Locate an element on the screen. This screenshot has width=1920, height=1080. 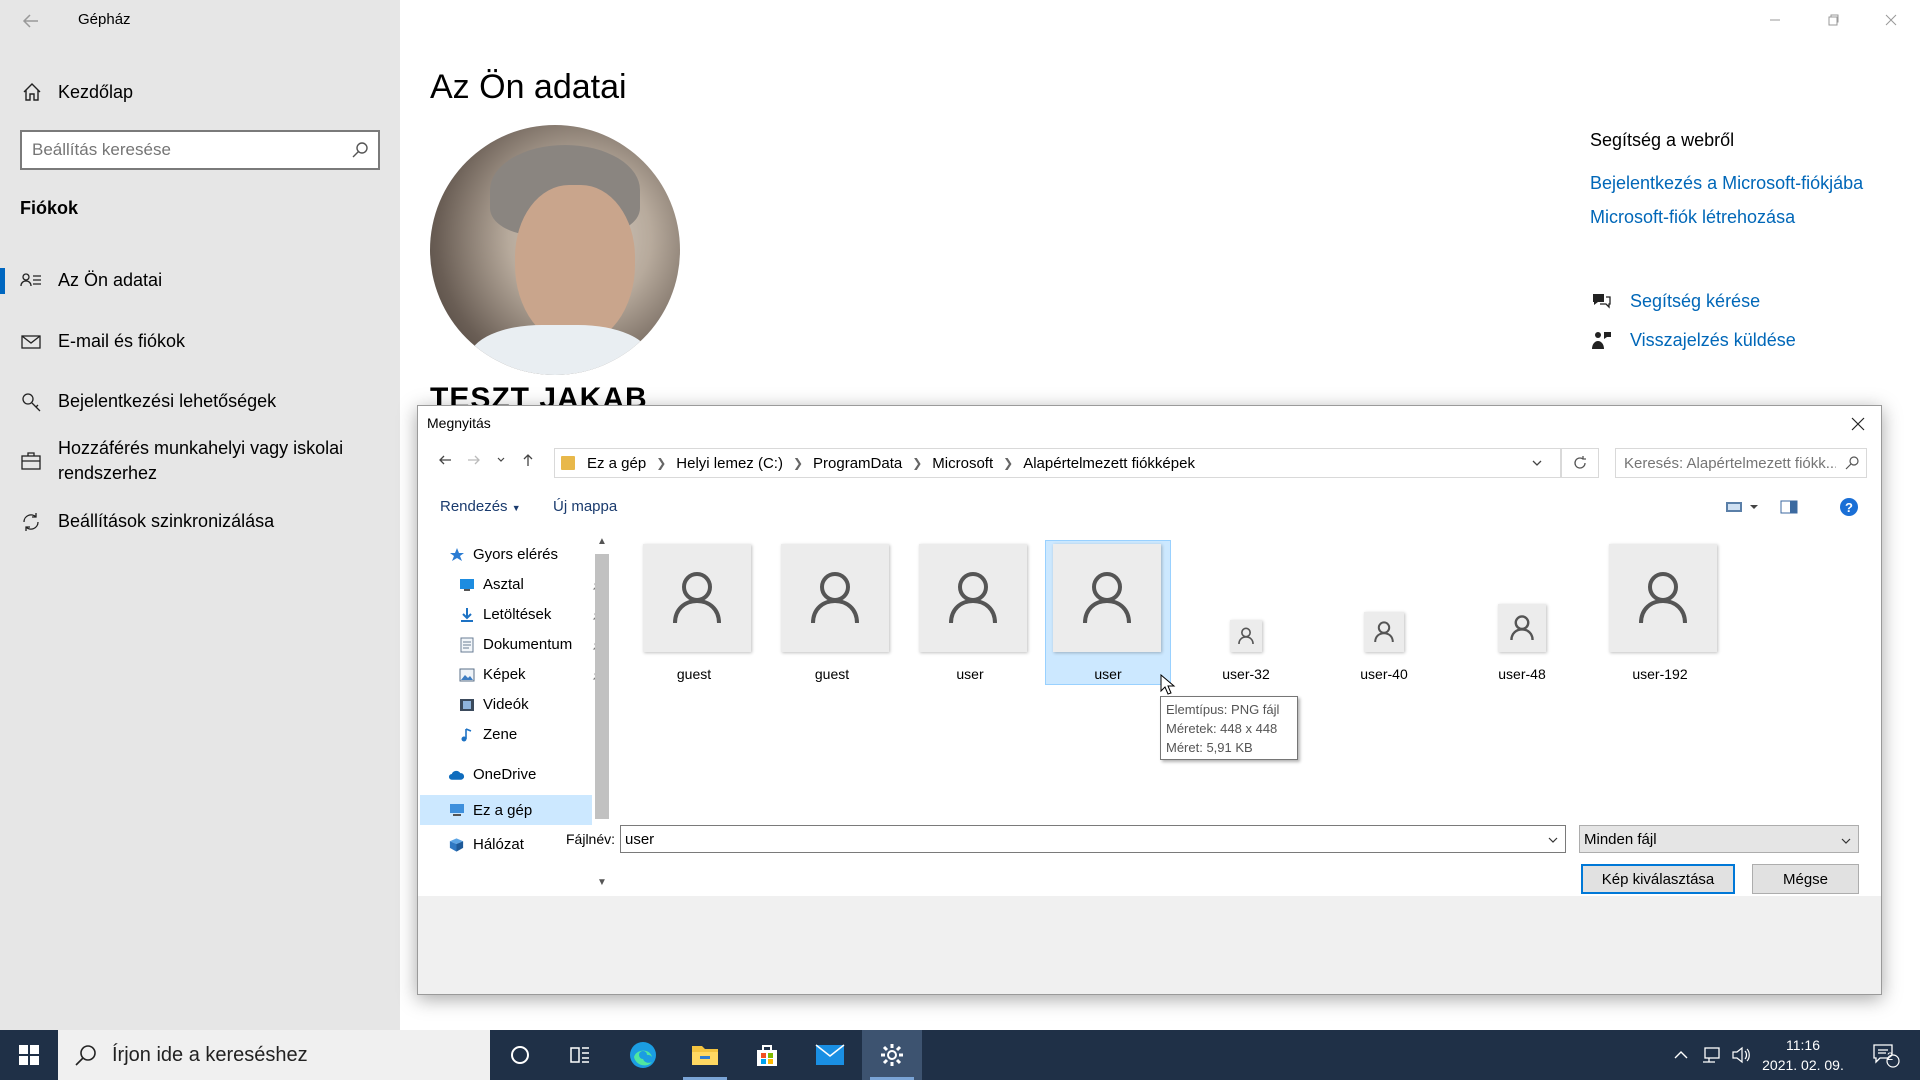
videos-icon is located at coordinates (466, 705).